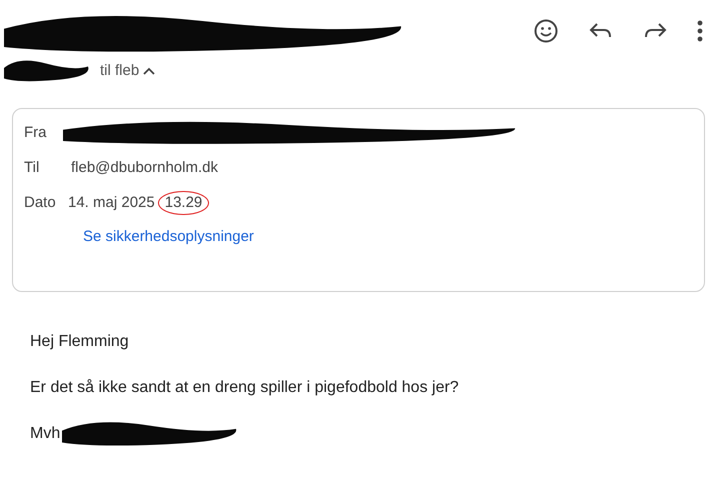 Image resolution: width=717 pixels, height=486 pixels. I want to click on recipient-line: til fleb, so click(120, 70).